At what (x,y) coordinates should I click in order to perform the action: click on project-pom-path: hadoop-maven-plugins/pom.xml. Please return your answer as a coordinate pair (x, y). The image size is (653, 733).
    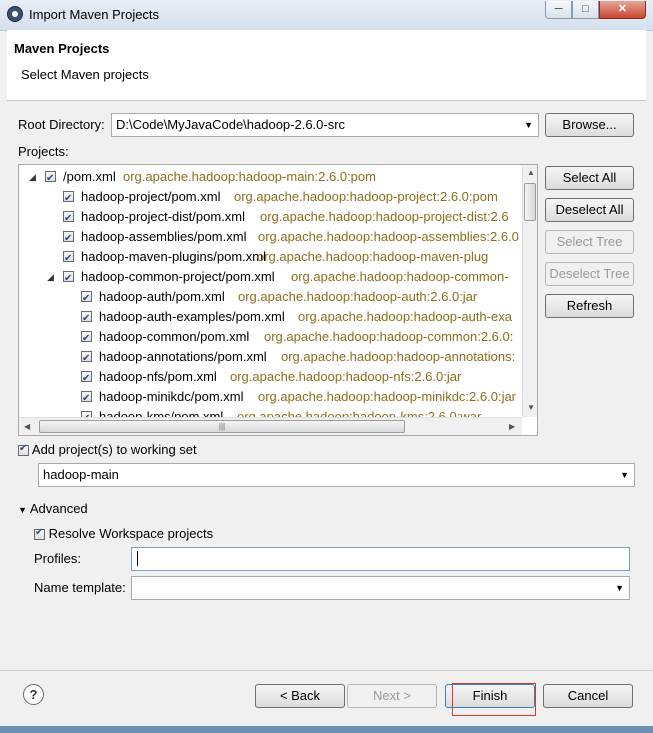
    Looking at the image, I should click on (173, 256).